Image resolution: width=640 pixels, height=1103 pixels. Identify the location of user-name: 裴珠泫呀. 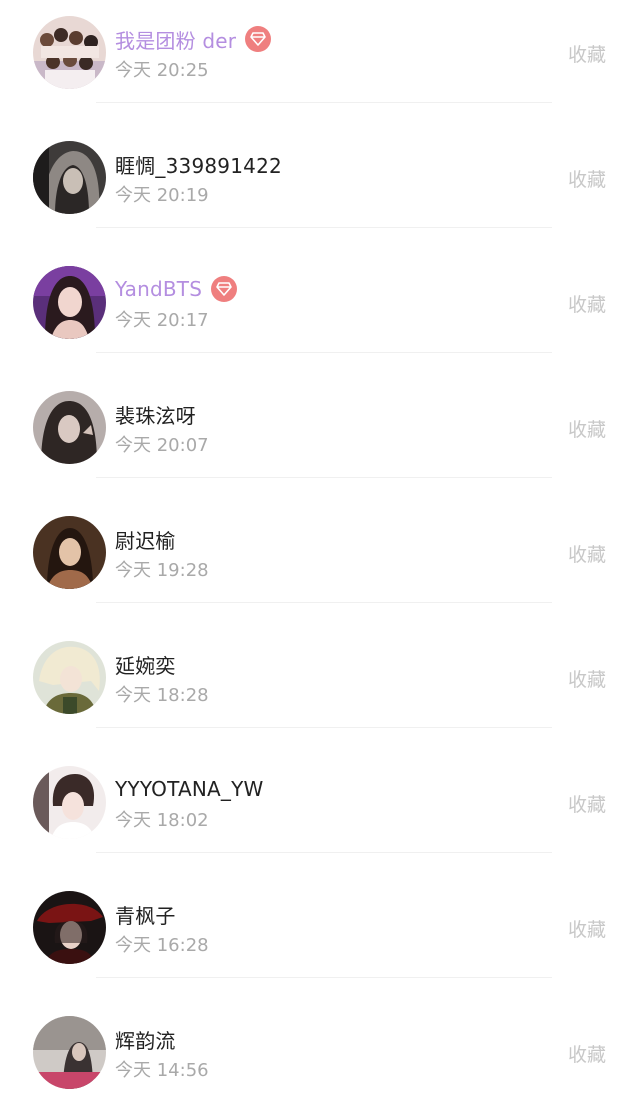
(155, 414).